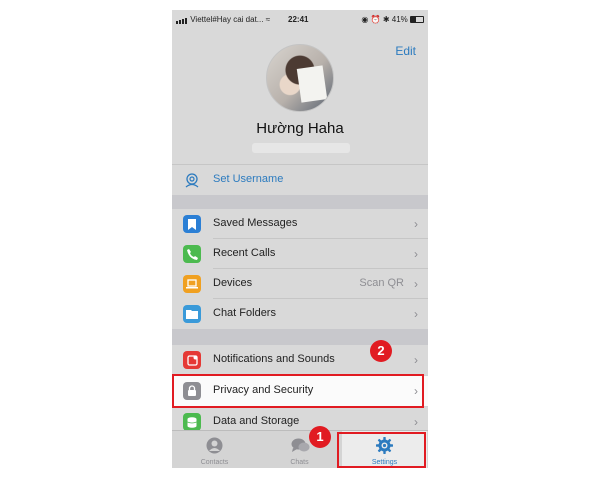  What do you see at coordinates (300, 224) in the screenshot?
I see `menu-item-saved-messages: Saved Messages ›` at bounding box center [300, 224].